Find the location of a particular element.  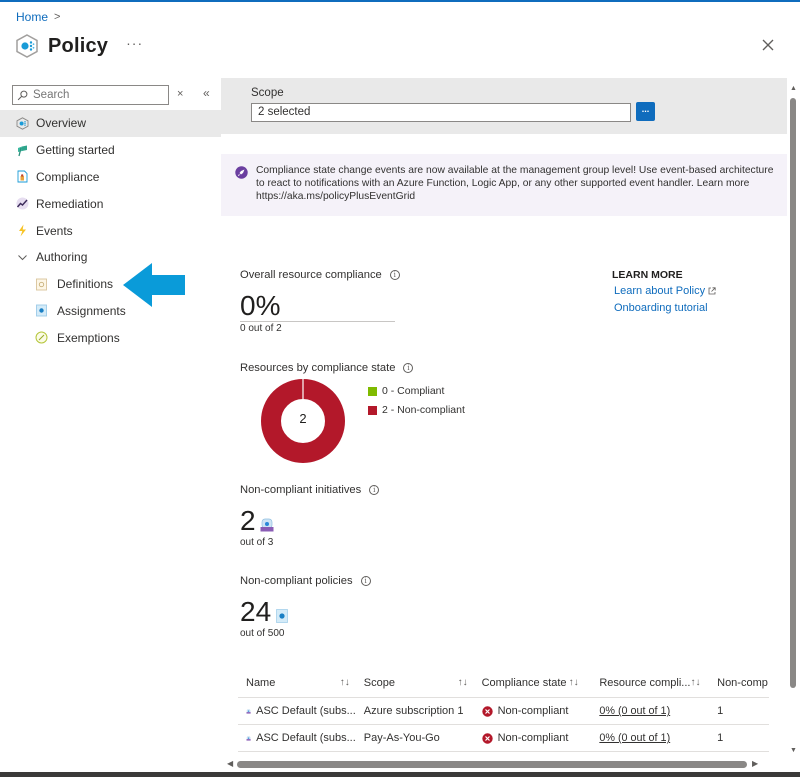

policy-overview-icon is located at coordinates (22, 123).